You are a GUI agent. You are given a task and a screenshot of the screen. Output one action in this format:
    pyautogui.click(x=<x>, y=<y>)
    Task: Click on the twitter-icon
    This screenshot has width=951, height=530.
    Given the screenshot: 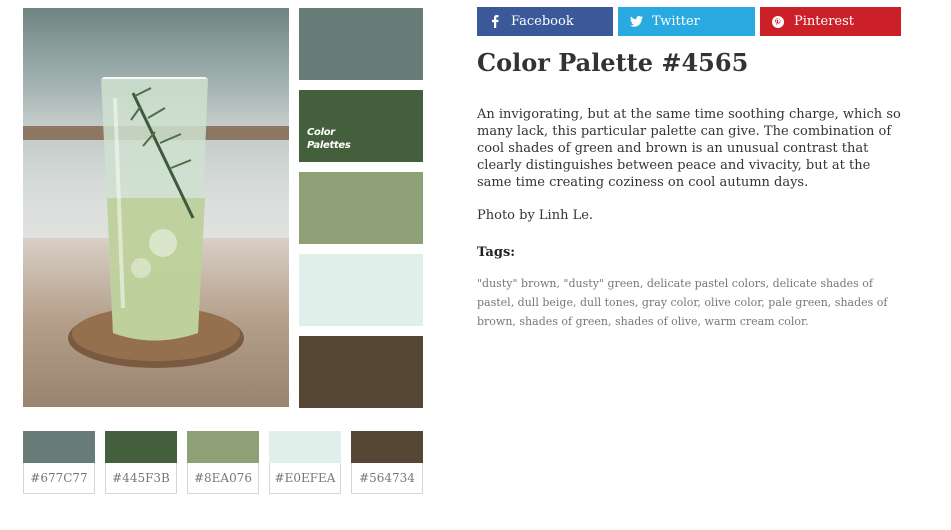 What is the action you would take?
    pyautogui.click(x=636, y=21)
    